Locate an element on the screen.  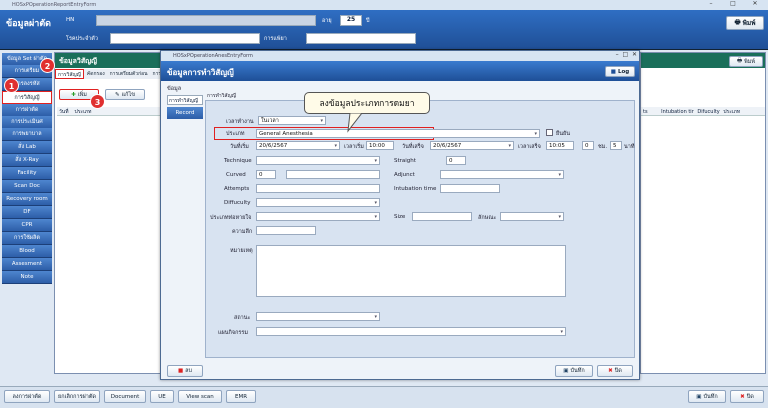
start-date-field: 20/6/2567 is located at coordinates (298, 145).